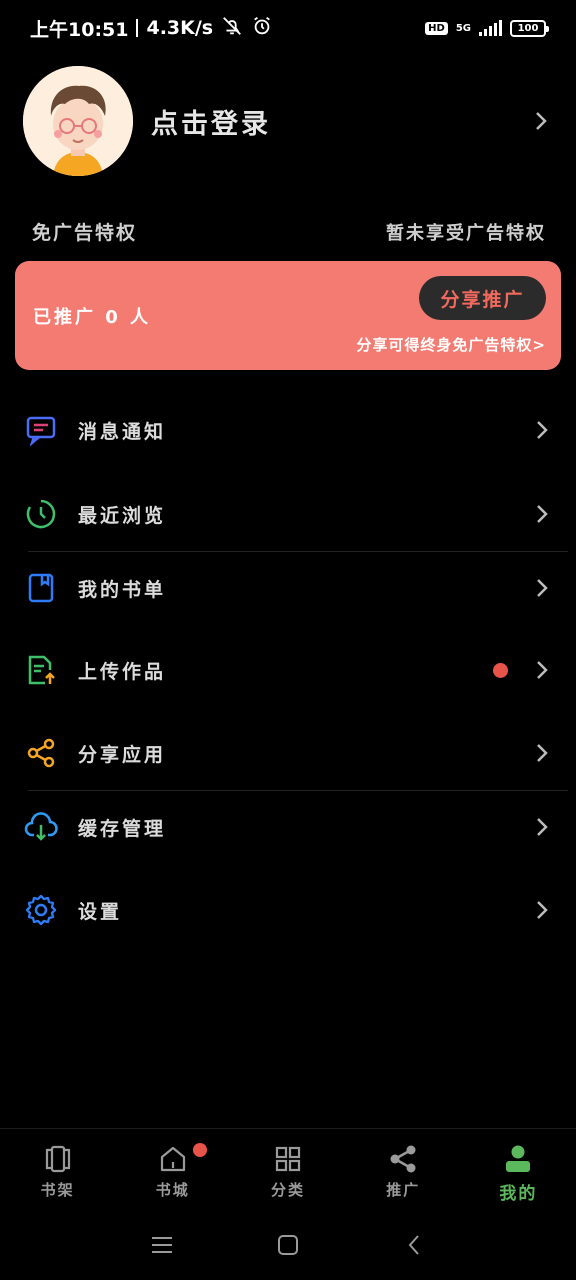 The image size is (576, 1280). Describe the element at coordinates (288, 430) in the screenshot. I see `menu-item-messages: 消息通知` at that location.